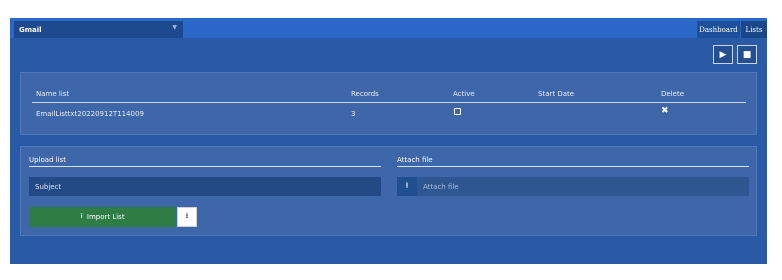 This screenshot has height=280, width=782. I want to click on download-icon: ⭳, so click(187, 215).